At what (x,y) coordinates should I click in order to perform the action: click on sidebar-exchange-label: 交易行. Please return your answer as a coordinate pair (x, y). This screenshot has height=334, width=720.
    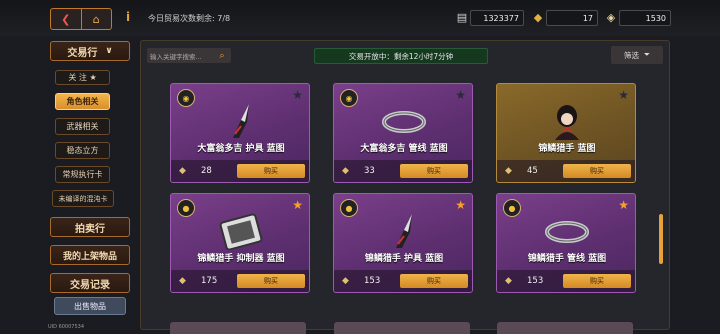
    Looking at the image, I should click on (82, 53).